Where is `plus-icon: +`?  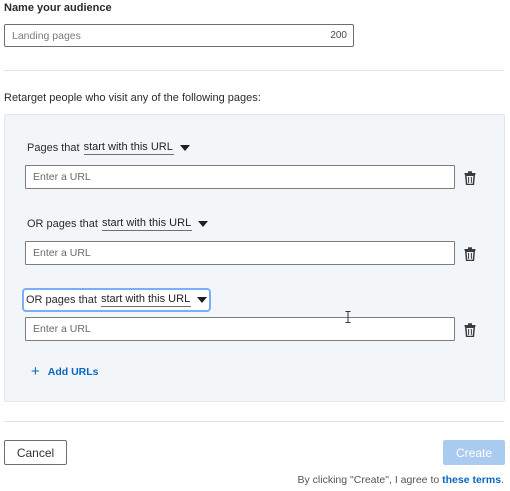
plus-icon: + is located at coordinates (35, 371).